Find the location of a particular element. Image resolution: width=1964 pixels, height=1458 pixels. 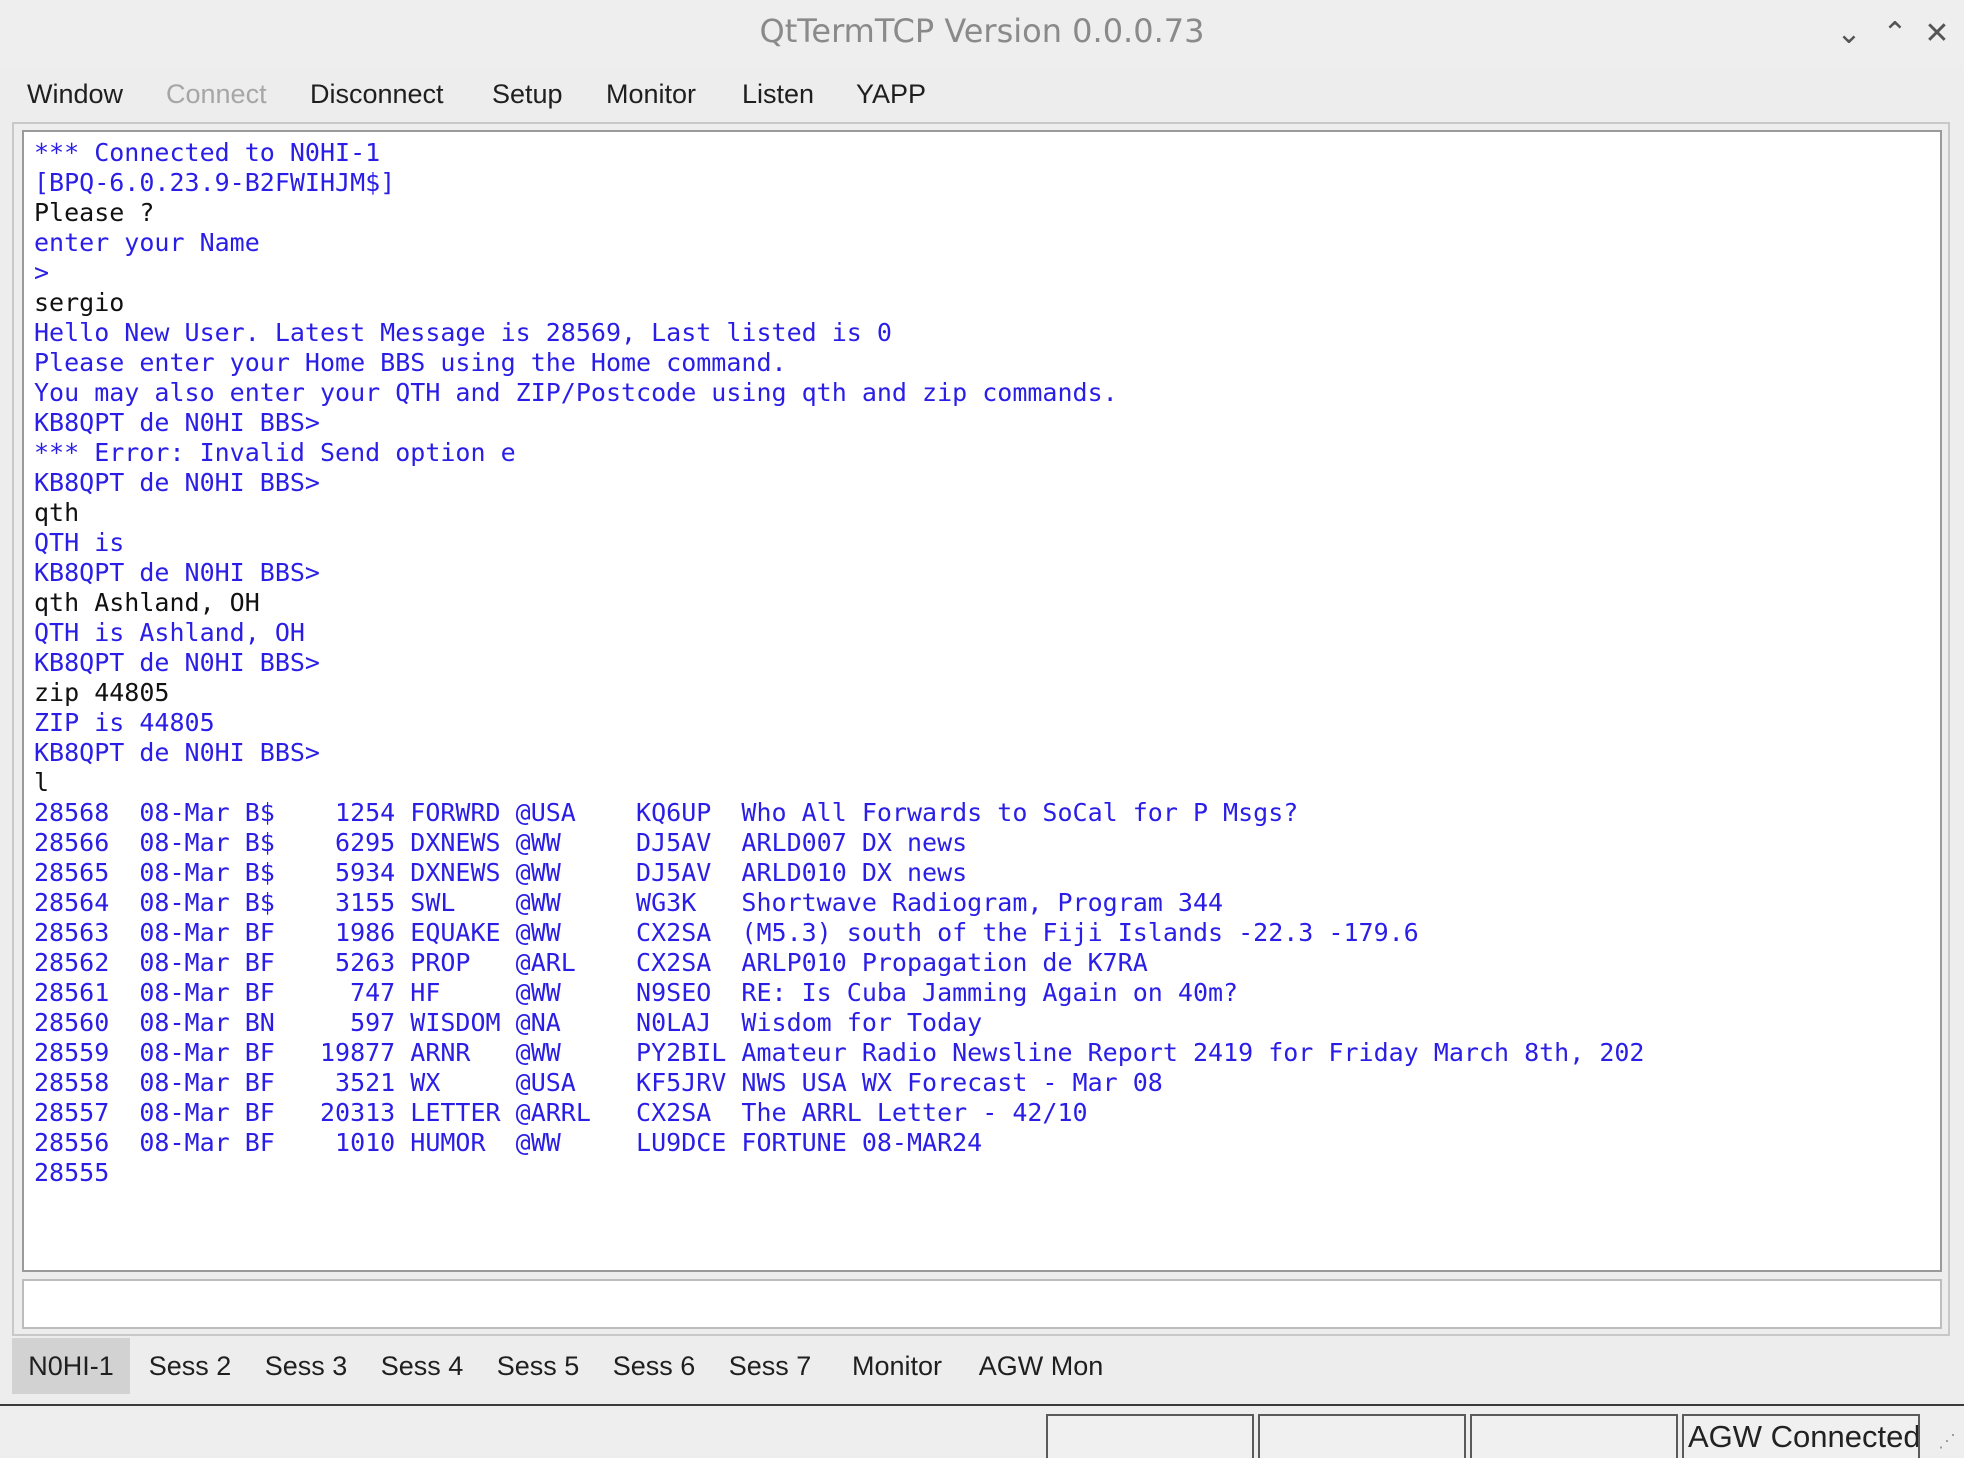

title-bar: QtTermTCP Version 0.0.0.73 ⌄ ⌃ ✕ is located at coordinates (982, 34).